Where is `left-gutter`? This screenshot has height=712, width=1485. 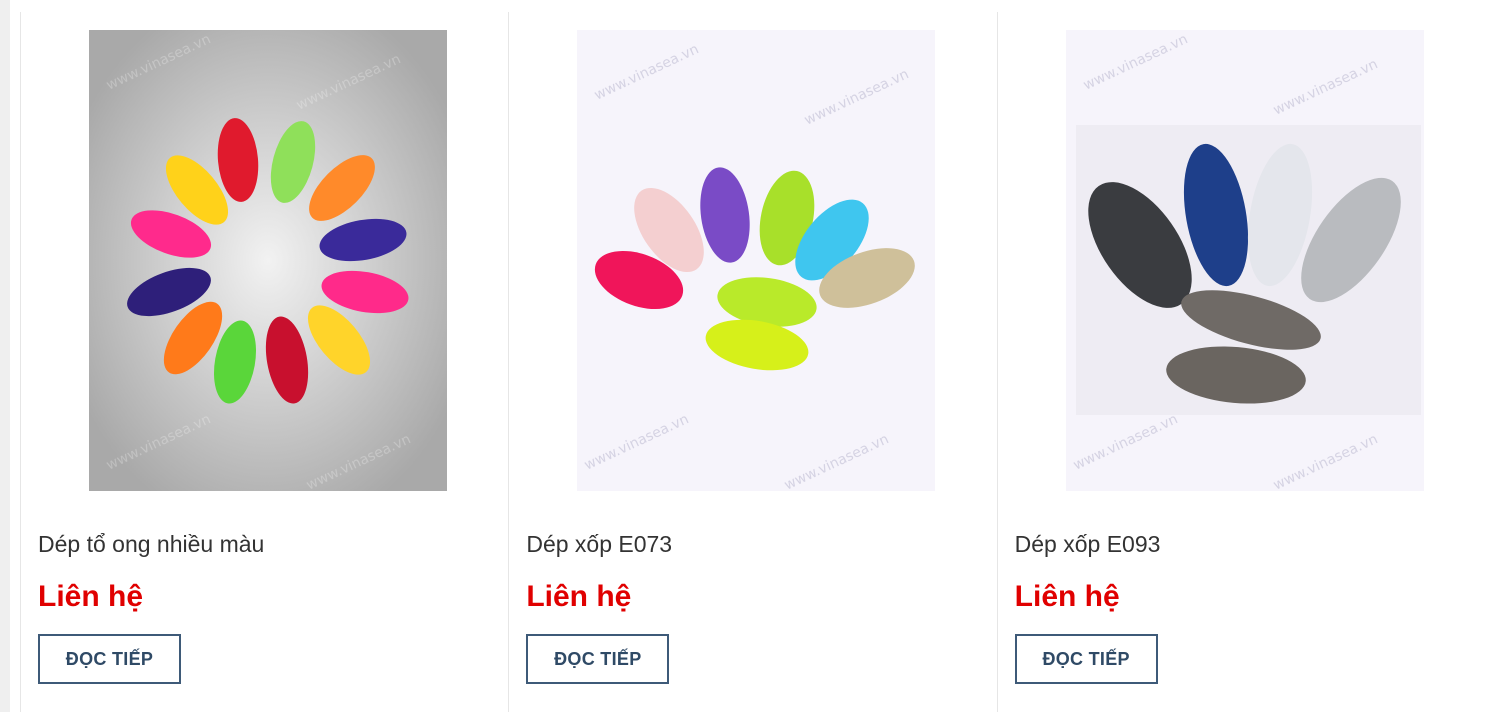
left-gutter is located at coordinates (5, 356).